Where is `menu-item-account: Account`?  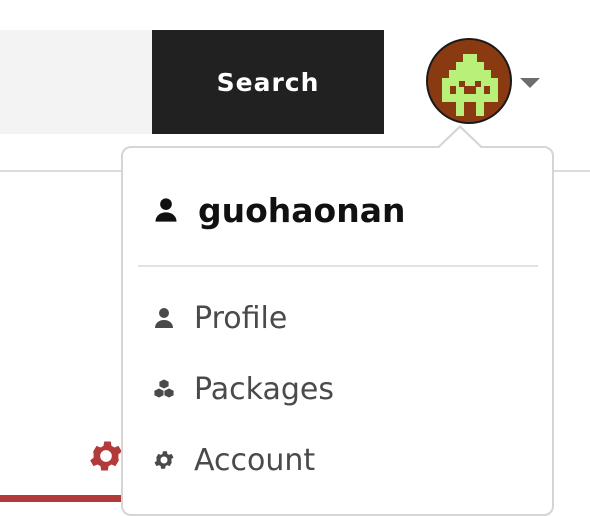
menu-item-account: Account is located at coordinates (233, 460).